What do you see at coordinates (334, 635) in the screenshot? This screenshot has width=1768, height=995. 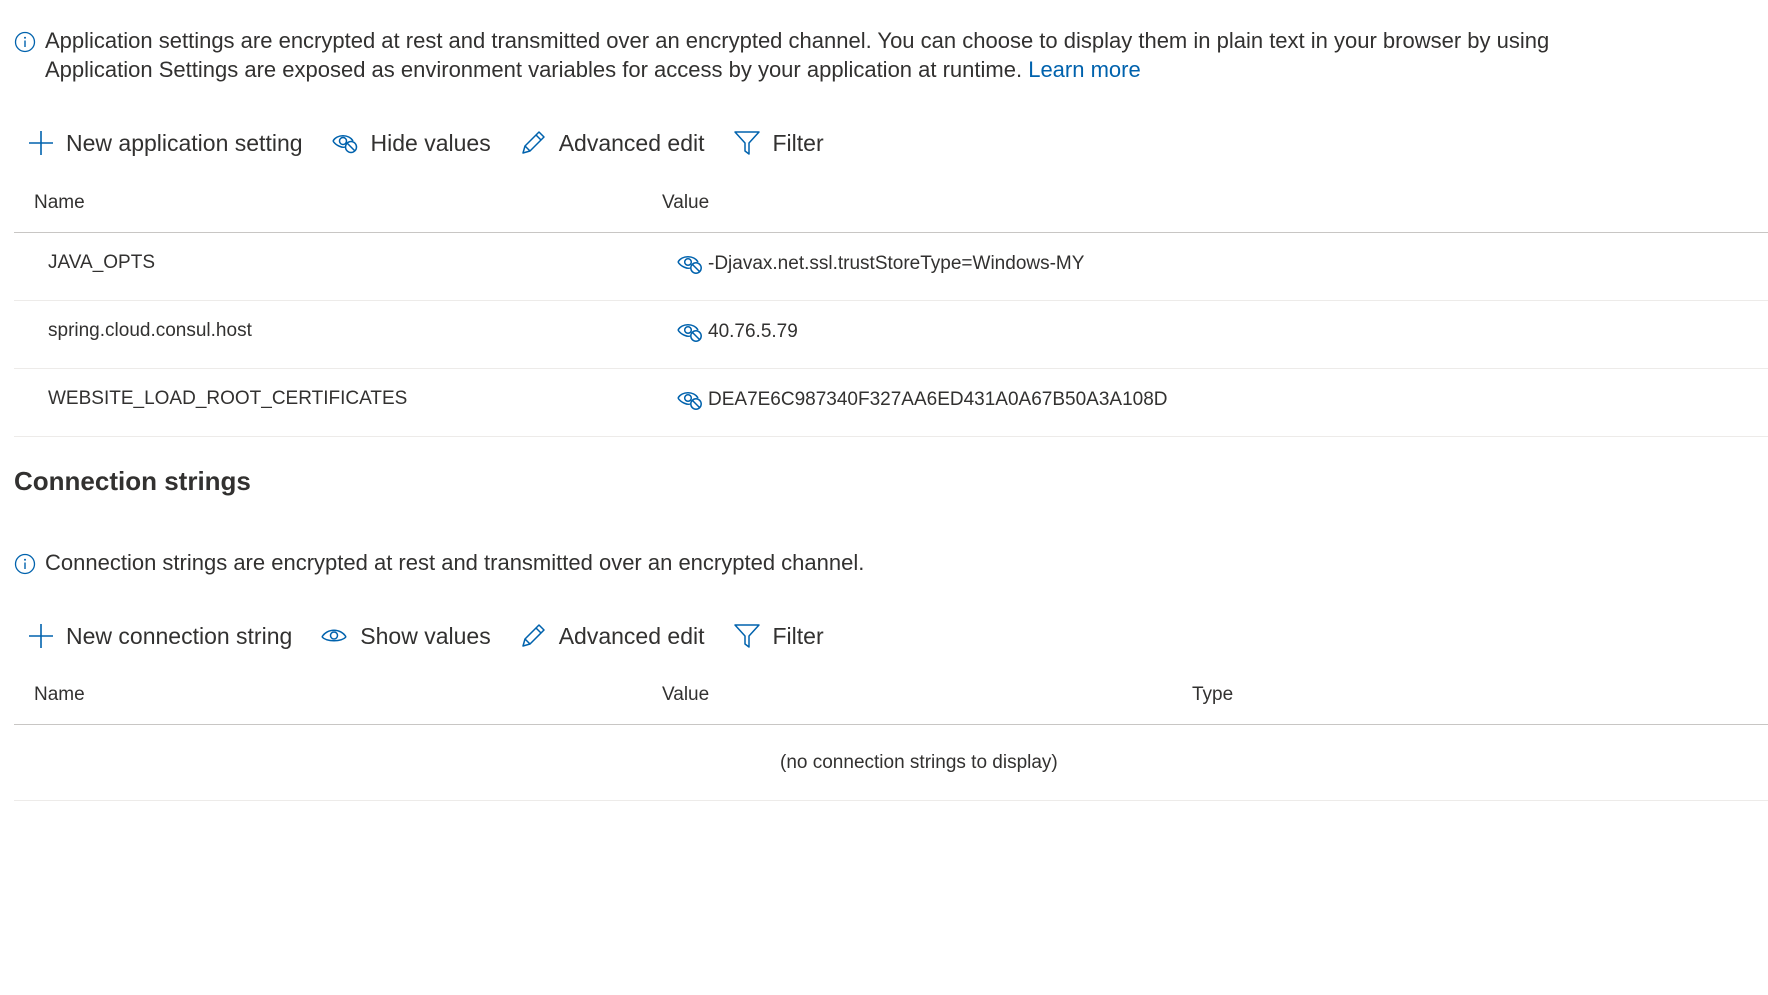 I see `eye-icon` at bounding box center [334, 635].